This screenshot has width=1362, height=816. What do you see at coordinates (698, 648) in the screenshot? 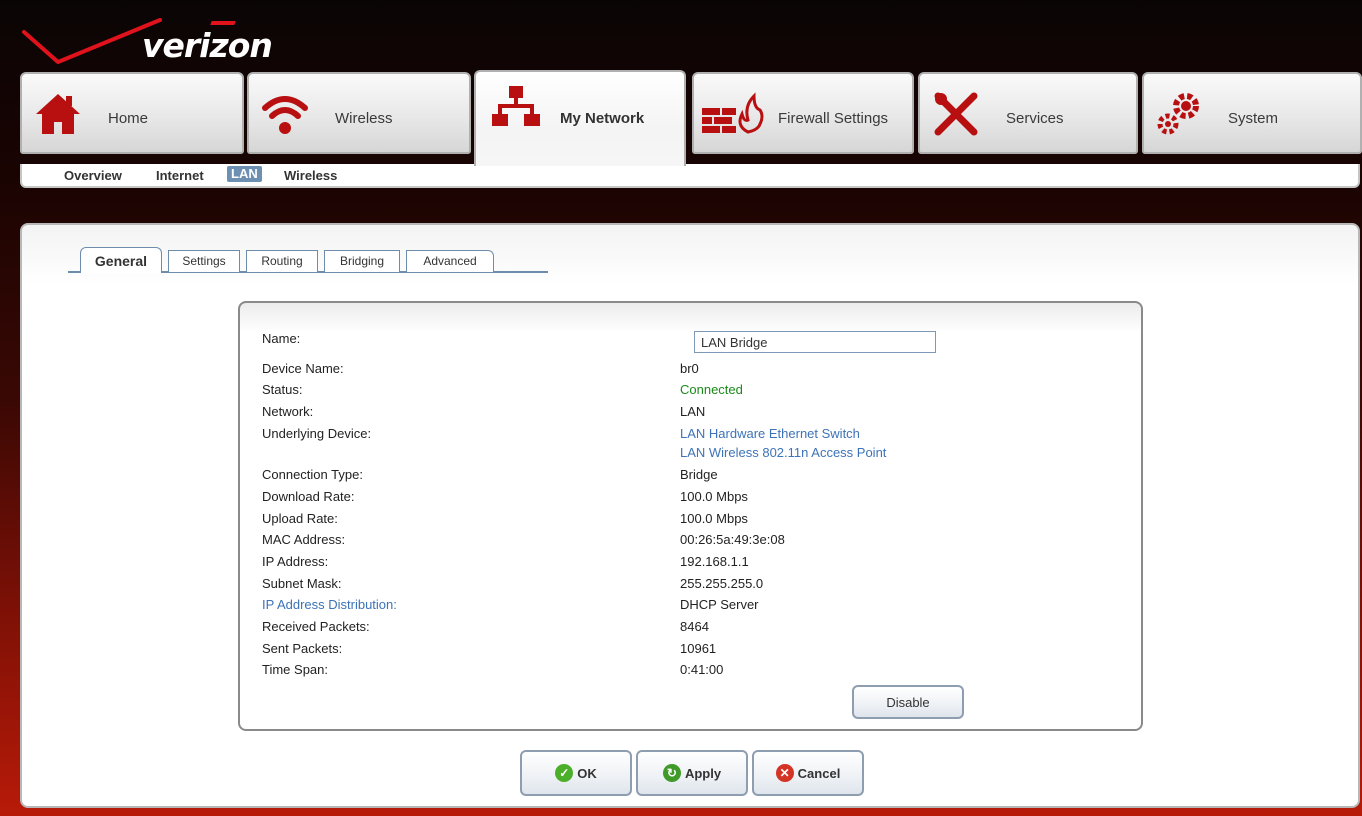
I see `sent-packets-value: 10961` at bounding box center [698, 648].